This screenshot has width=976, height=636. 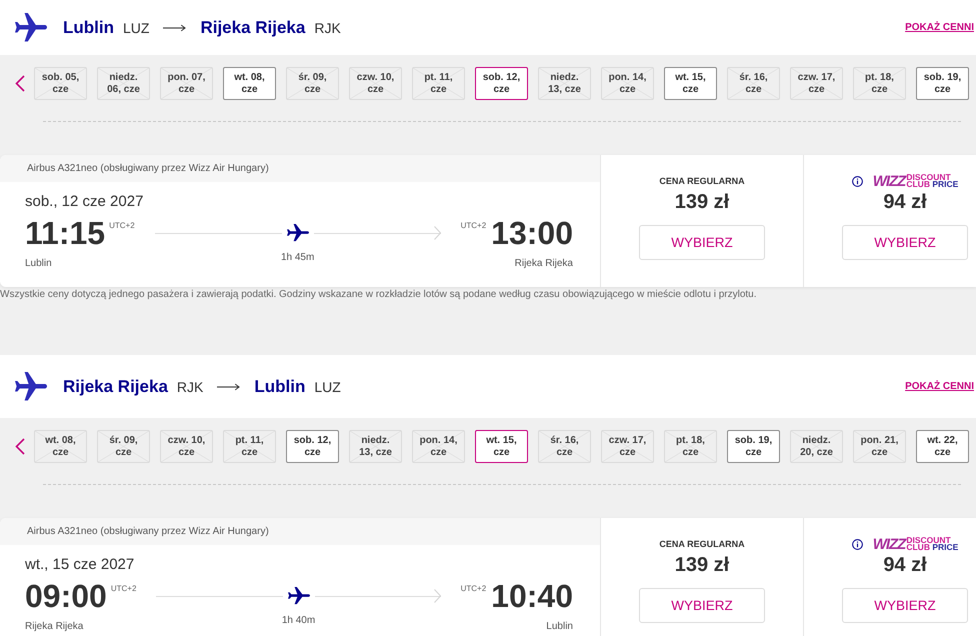 What do you see at coordinates (532, 233) in the screenshot?
I see `arrival-time: 13:00` at bounding box center [532, 233].